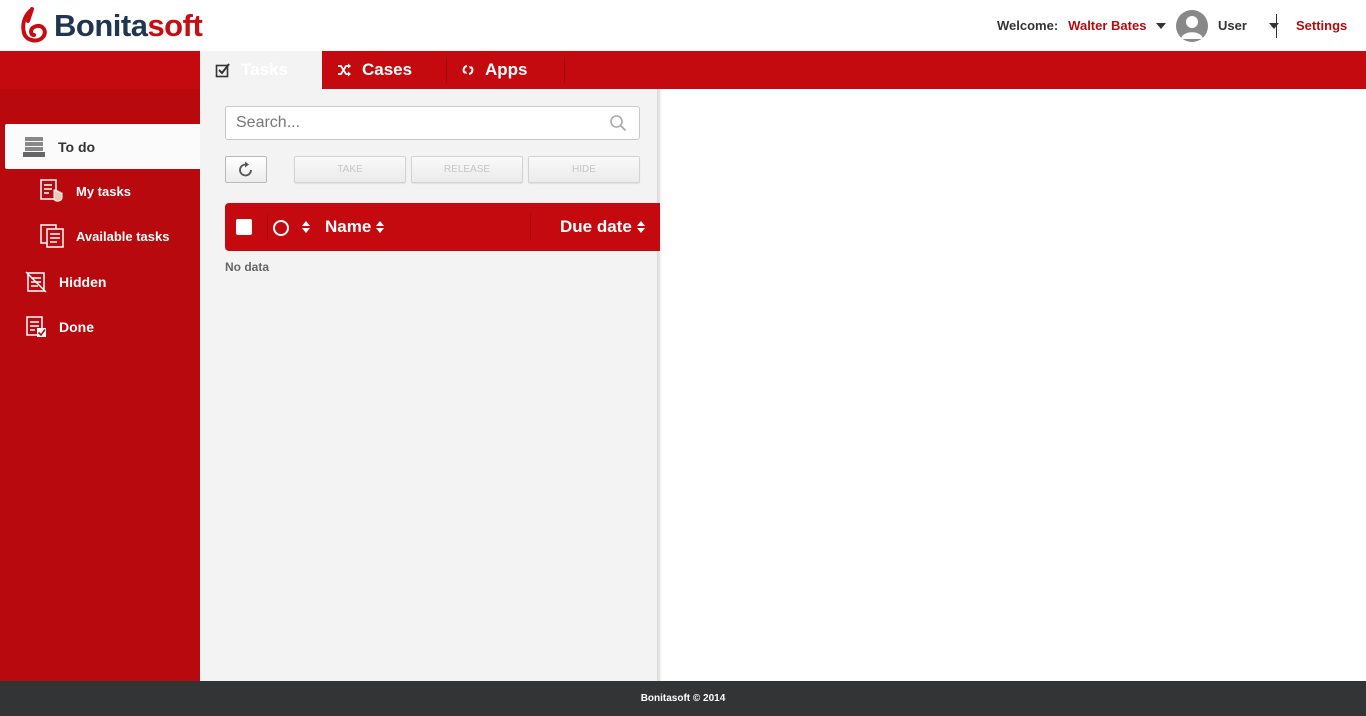 Image resolution: width=1366 pixels, height=716 pixels. I want to click on tab-label: Cases, so click(387, 69).